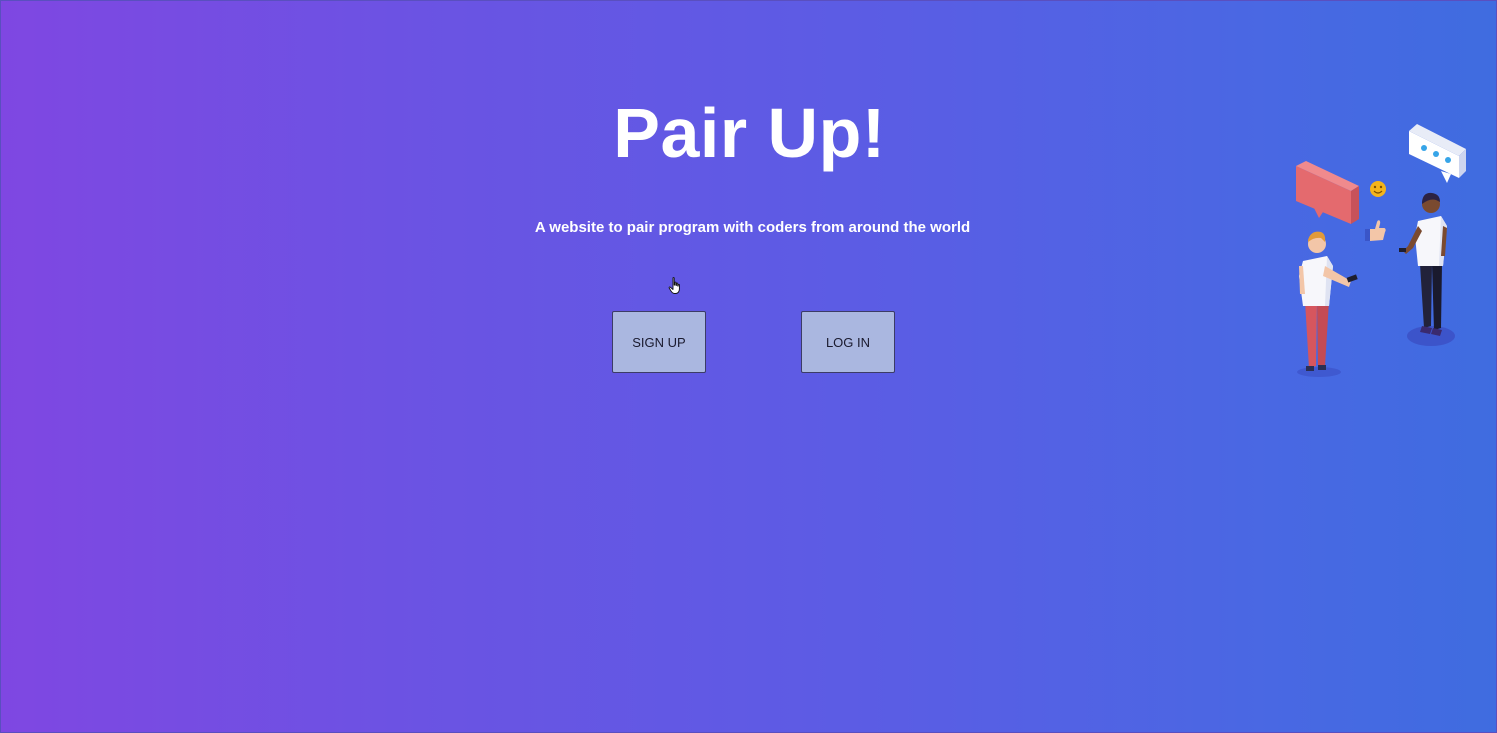 Image resolution: width=1497 pixels, height=733 pixels. Describe the element at coordinates (1327, 192) in the screenshot. I see `speech-bubble-red-icon` at that location.